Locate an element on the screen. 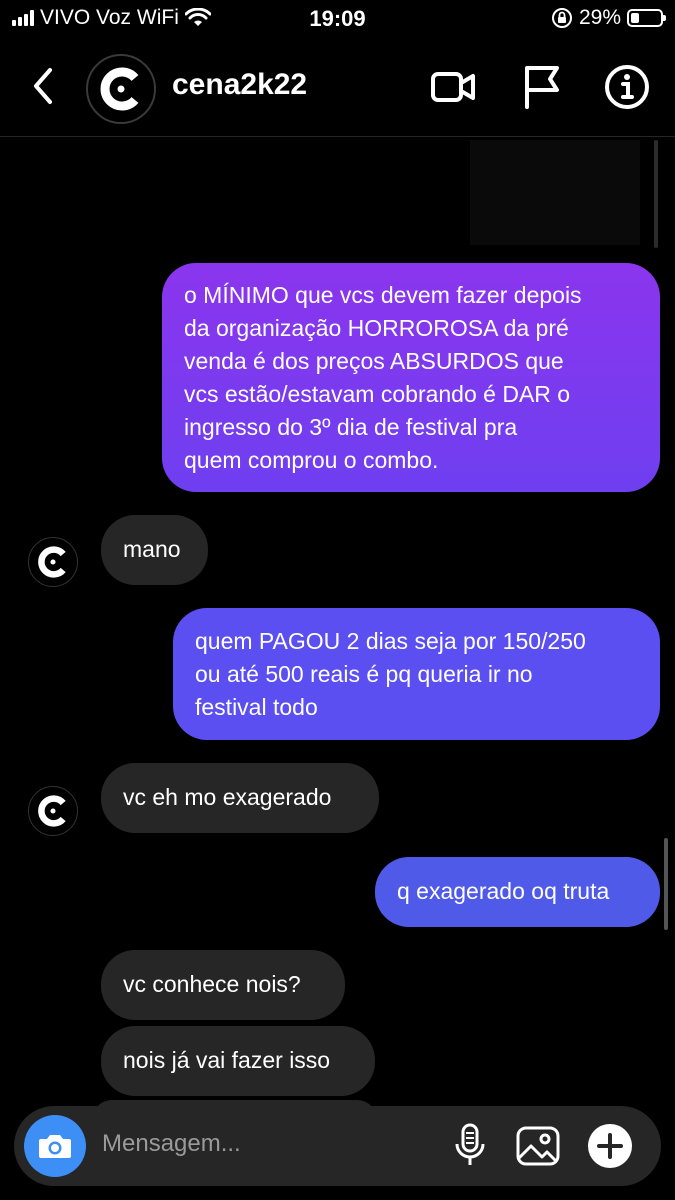  received-message-bubble: nois já vai fazer isso is located at coordinates (238, 1061).